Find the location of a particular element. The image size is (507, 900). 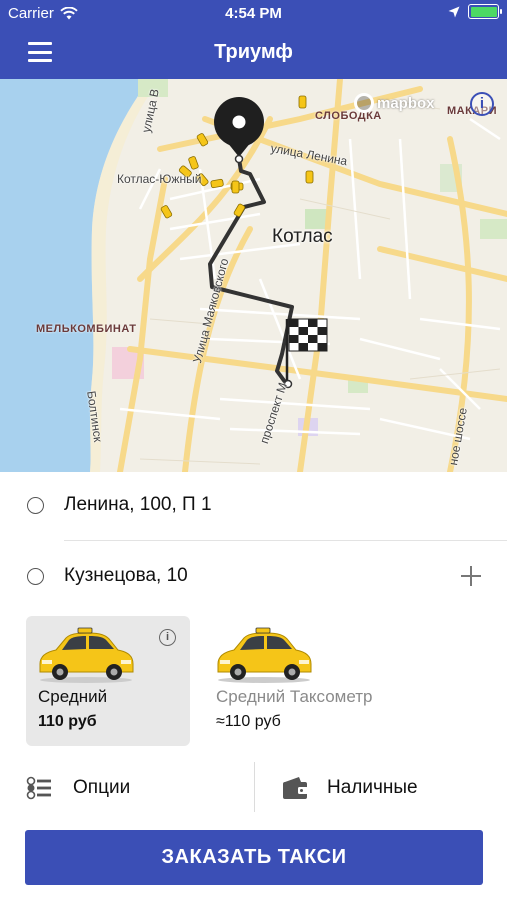

status-time: 4:54 PM is located at coordinates (253, 13).